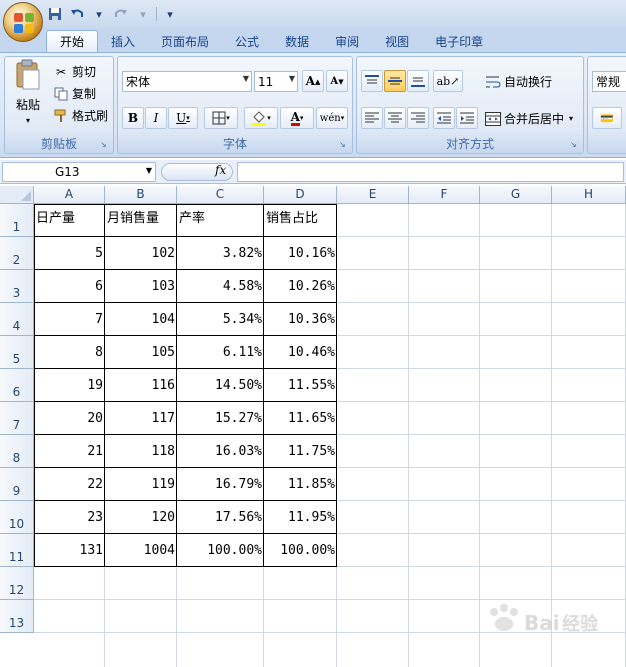 Image resolution: width=626 pixels, height=667 pixels. What do you see at coordinates (69, 286) in the screenshot?
I see `data-cell: 6` at bounding box center [69, 286].